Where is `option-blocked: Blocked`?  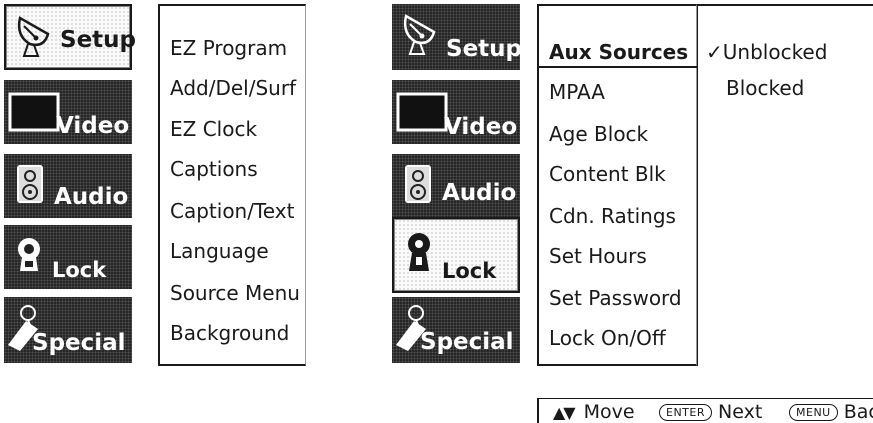
option-blocked: Blocked is located at coordinates (765, 88).